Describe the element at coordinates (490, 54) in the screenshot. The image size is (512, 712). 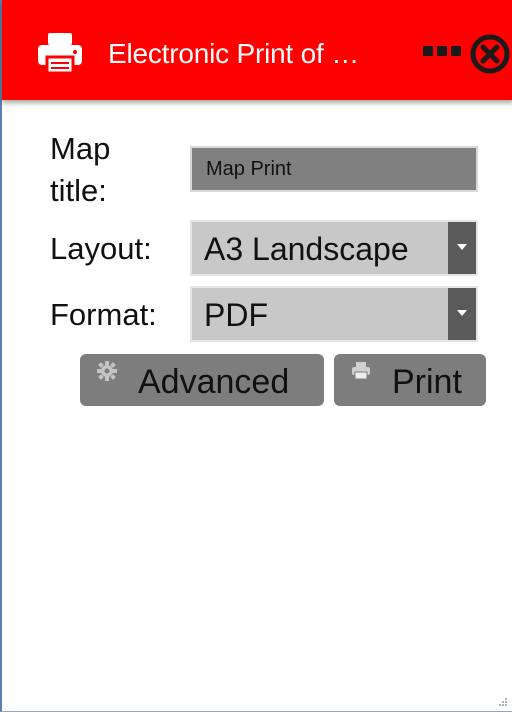
I see `close-icon` at that location.